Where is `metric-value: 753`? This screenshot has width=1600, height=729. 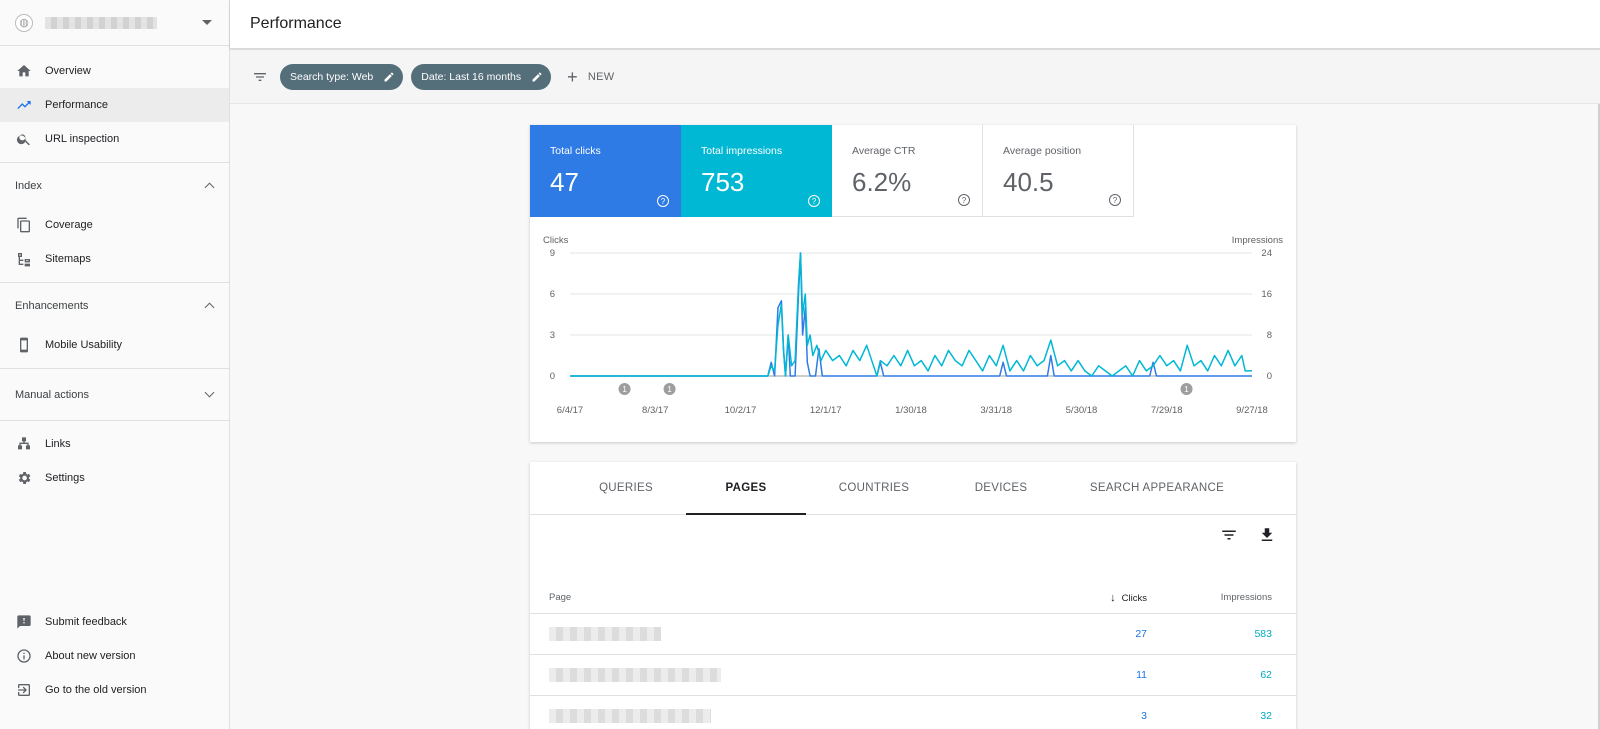 metric-value: 753 is located at coordinates (723, 182).